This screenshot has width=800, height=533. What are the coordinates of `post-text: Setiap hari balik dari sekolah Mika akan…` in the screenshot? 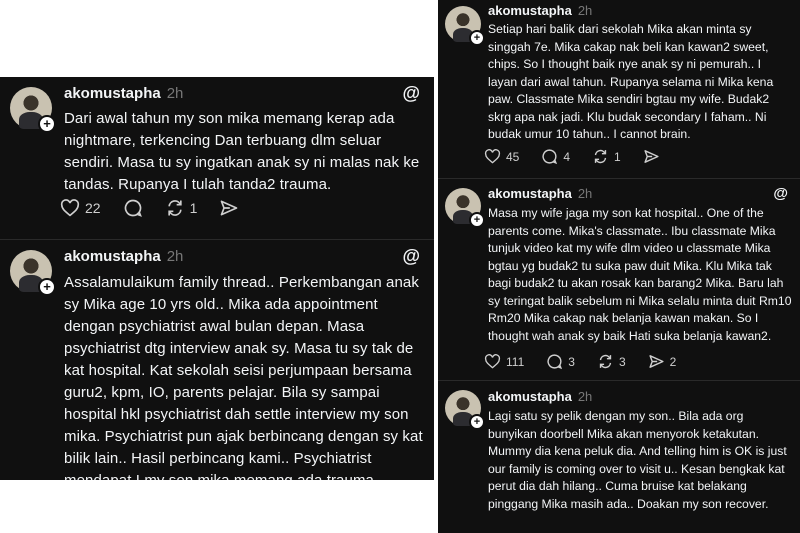 It's located at (631, 81).